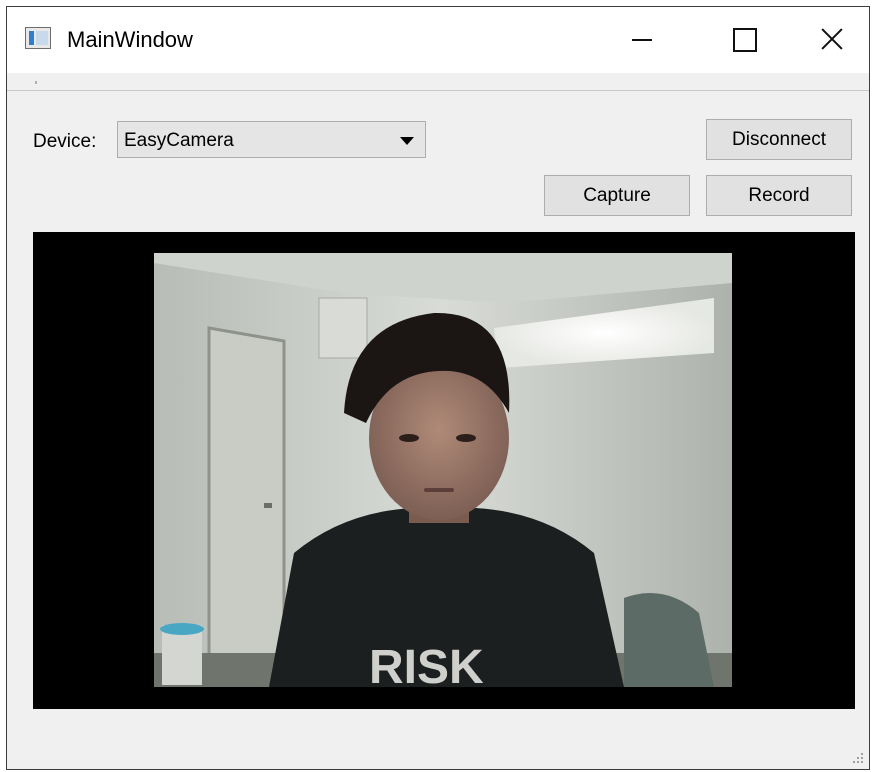 The image size is (876, 772). Describe the element at coordinates (438, 82) in the screenshot. I see `menu-strip` at that location.